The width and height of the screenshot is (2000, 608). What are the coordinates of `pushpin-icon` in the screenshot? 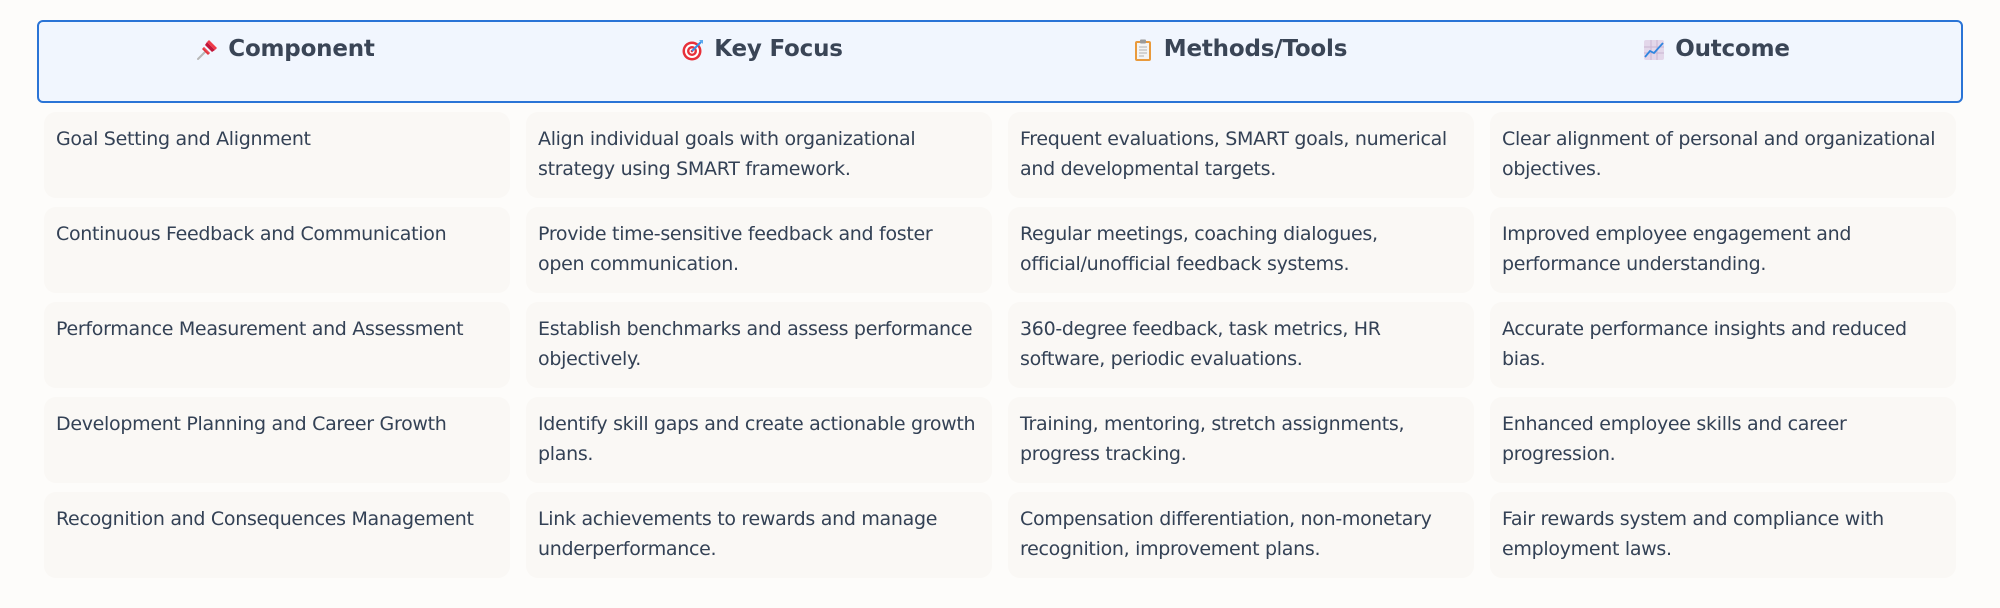 It's located at (207, 50).